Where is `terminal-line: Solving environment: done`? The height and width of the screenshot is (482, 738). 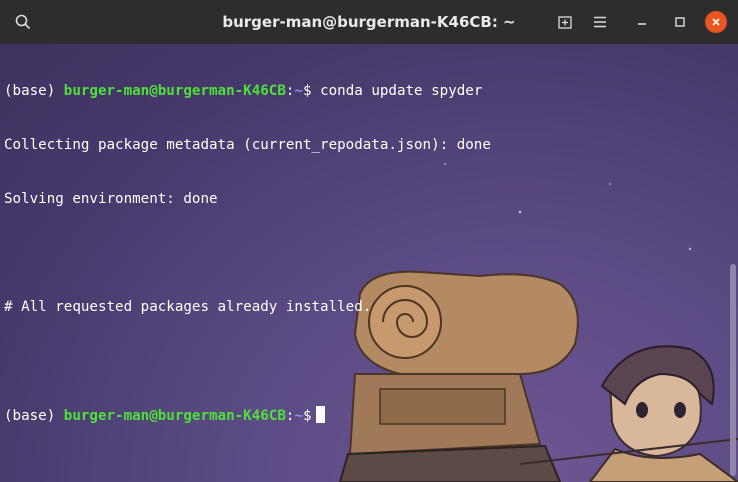
terminal-line: Solving environment: done is located at coordinates (111, 199).